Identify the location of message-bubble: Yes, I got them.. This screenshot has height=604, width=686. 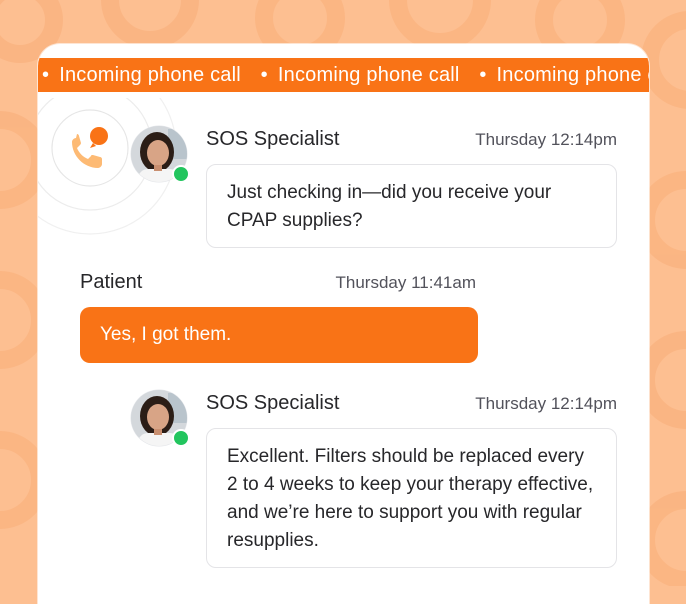
(279, 335).